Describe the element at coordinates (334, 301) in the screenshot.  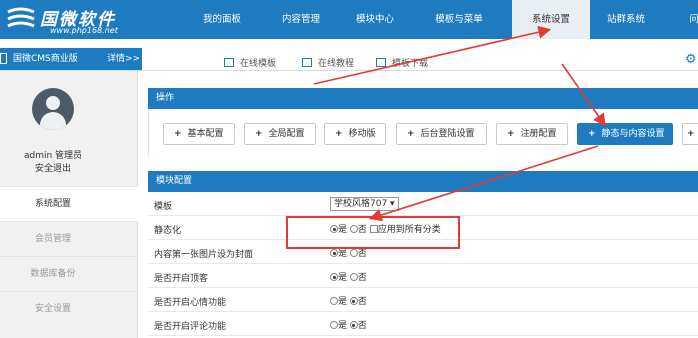
I see `mood-yes-radio` at that location.